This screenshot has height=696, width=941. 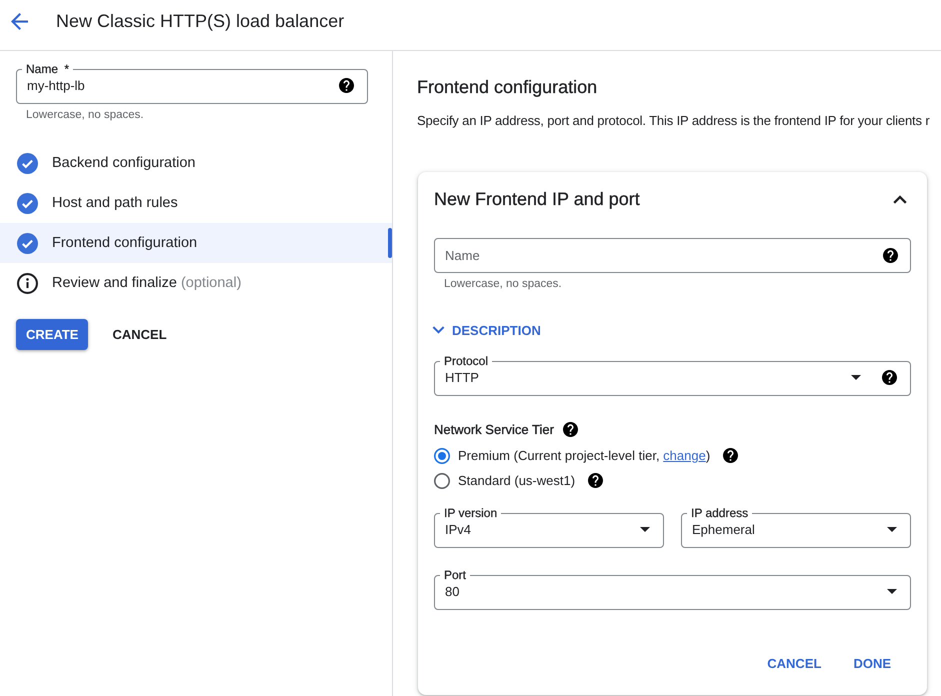 I want to click on done-button: DONE, so click(x=872, y=663).